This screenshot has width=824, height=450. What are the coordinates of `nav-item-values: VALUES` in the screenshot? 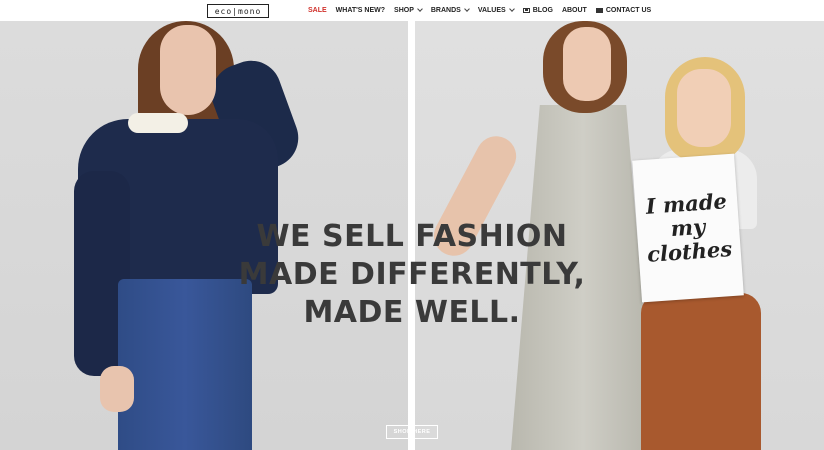 It's located at (496, 10).